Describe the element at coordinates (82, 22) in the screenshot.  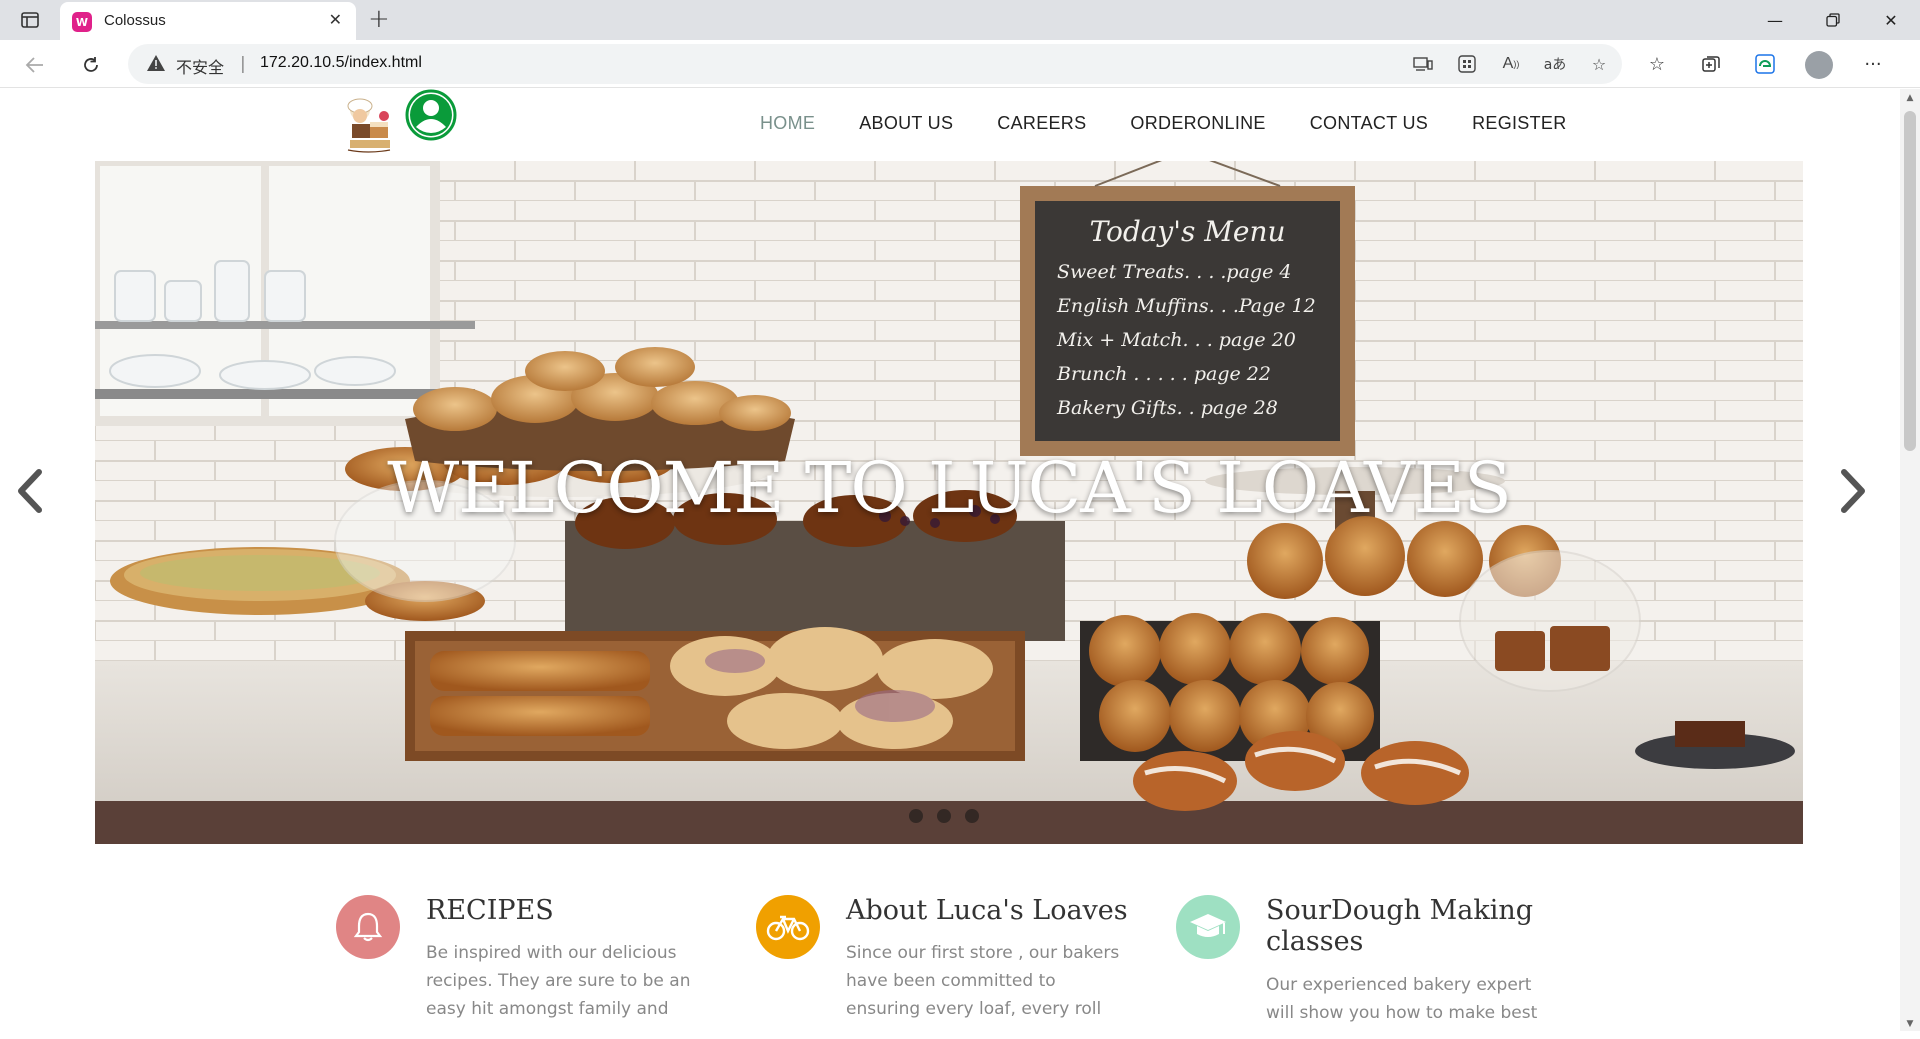
I see `tab-favicon-icon: W` at that location.